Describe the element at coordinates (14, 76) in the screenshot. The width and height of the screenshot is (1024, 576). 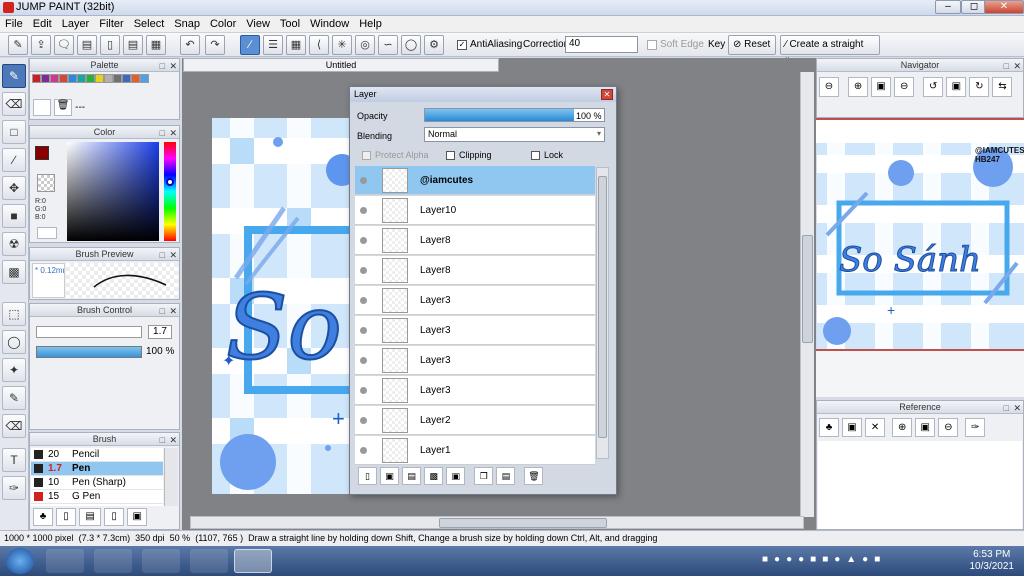
I see `brush-tool-icon: ✎` at that location.